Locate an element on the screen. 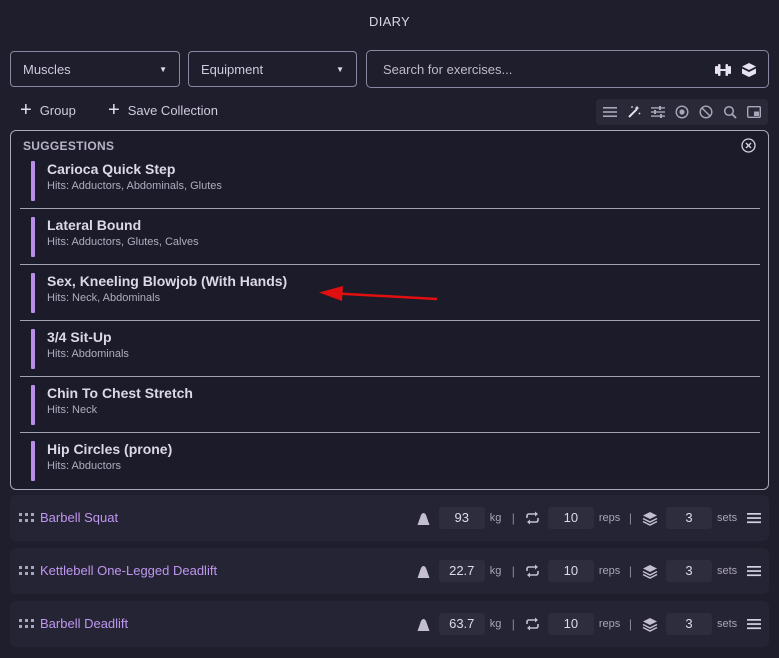  suggestion-hits: Hits: Neck, Abdominals is located at coordinates (104, 298).